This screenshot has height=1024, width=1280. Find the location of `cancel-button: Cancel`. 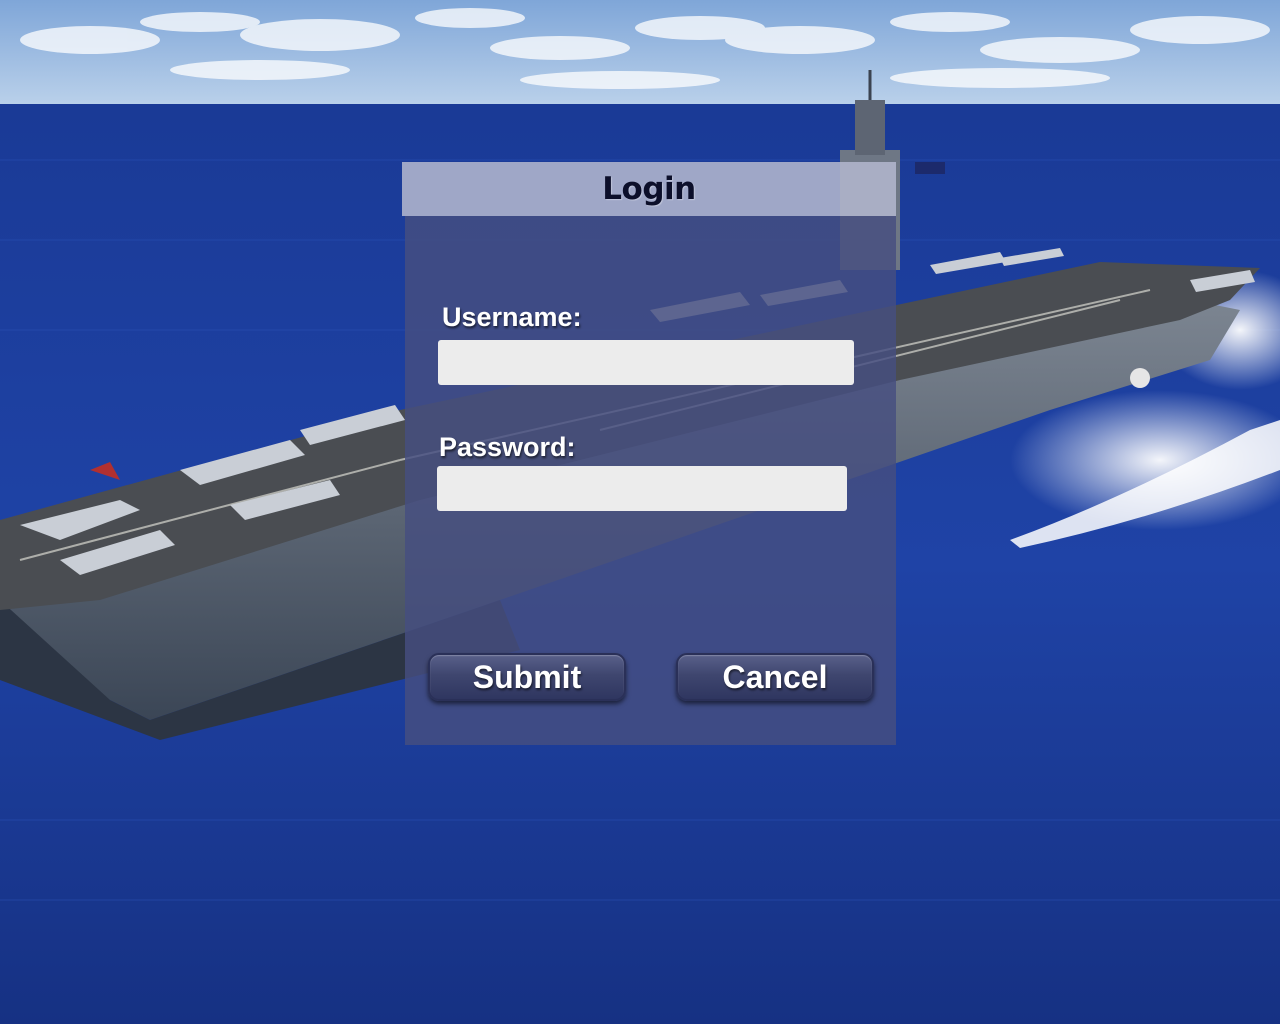

cancel-button: Cancel is located at coordinates (775, 677).